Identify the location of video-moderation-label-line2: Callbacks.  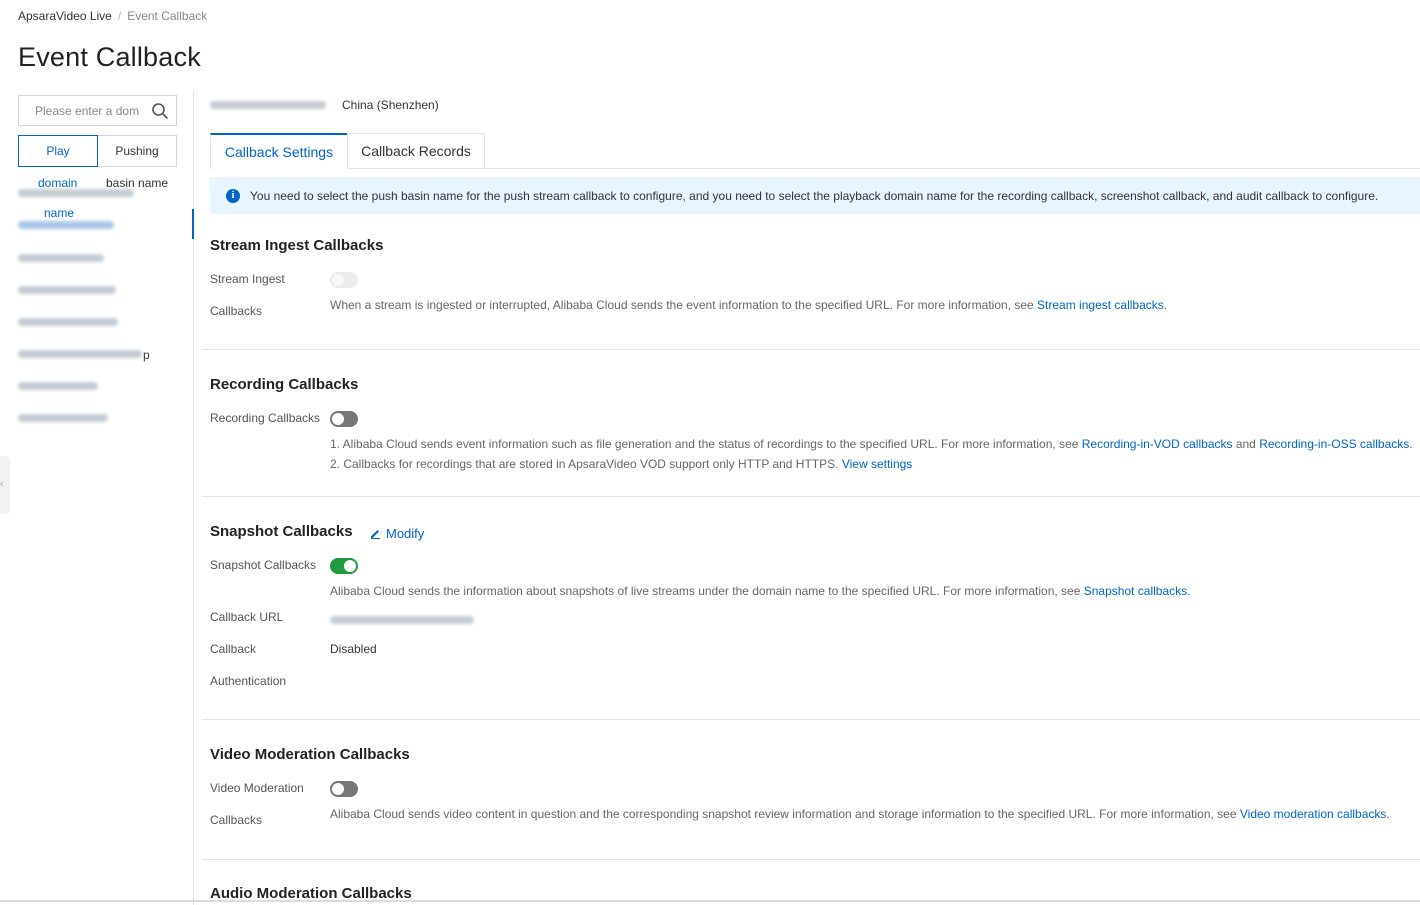
(236, 820).